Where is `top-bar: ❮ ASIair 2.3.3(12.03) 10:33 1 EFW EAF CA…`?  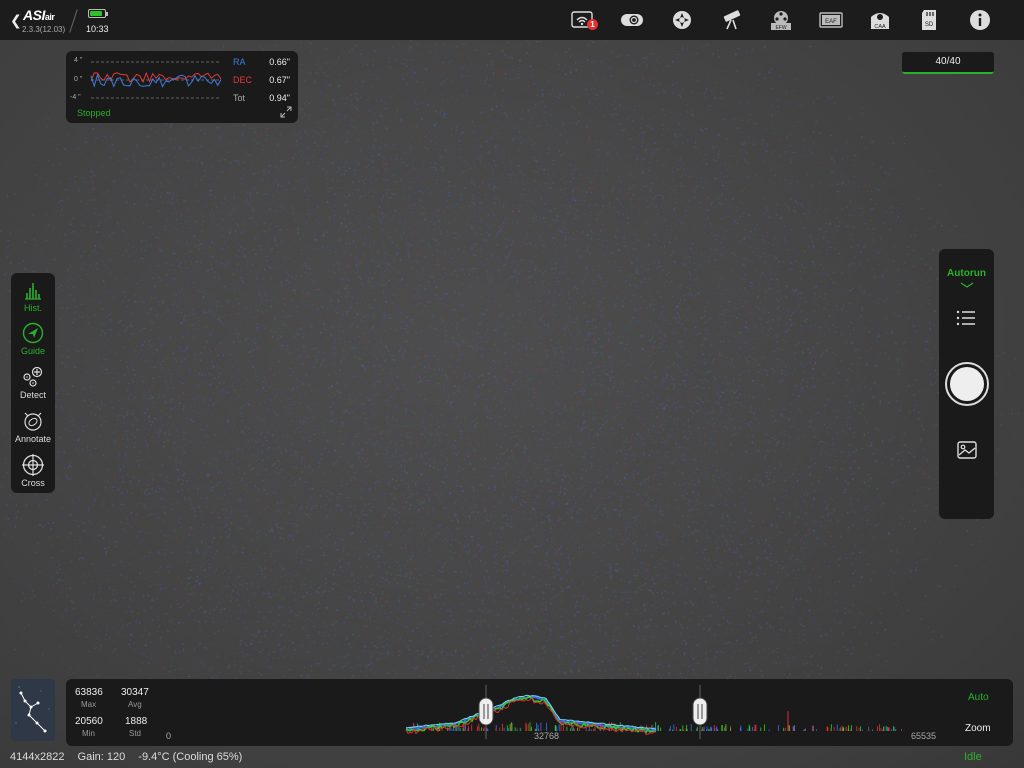 top-bar: ❮ ASIair 2.3.3(12.03) 10:33 1 EFW EAF CA… is located at coordinates (512, 20).